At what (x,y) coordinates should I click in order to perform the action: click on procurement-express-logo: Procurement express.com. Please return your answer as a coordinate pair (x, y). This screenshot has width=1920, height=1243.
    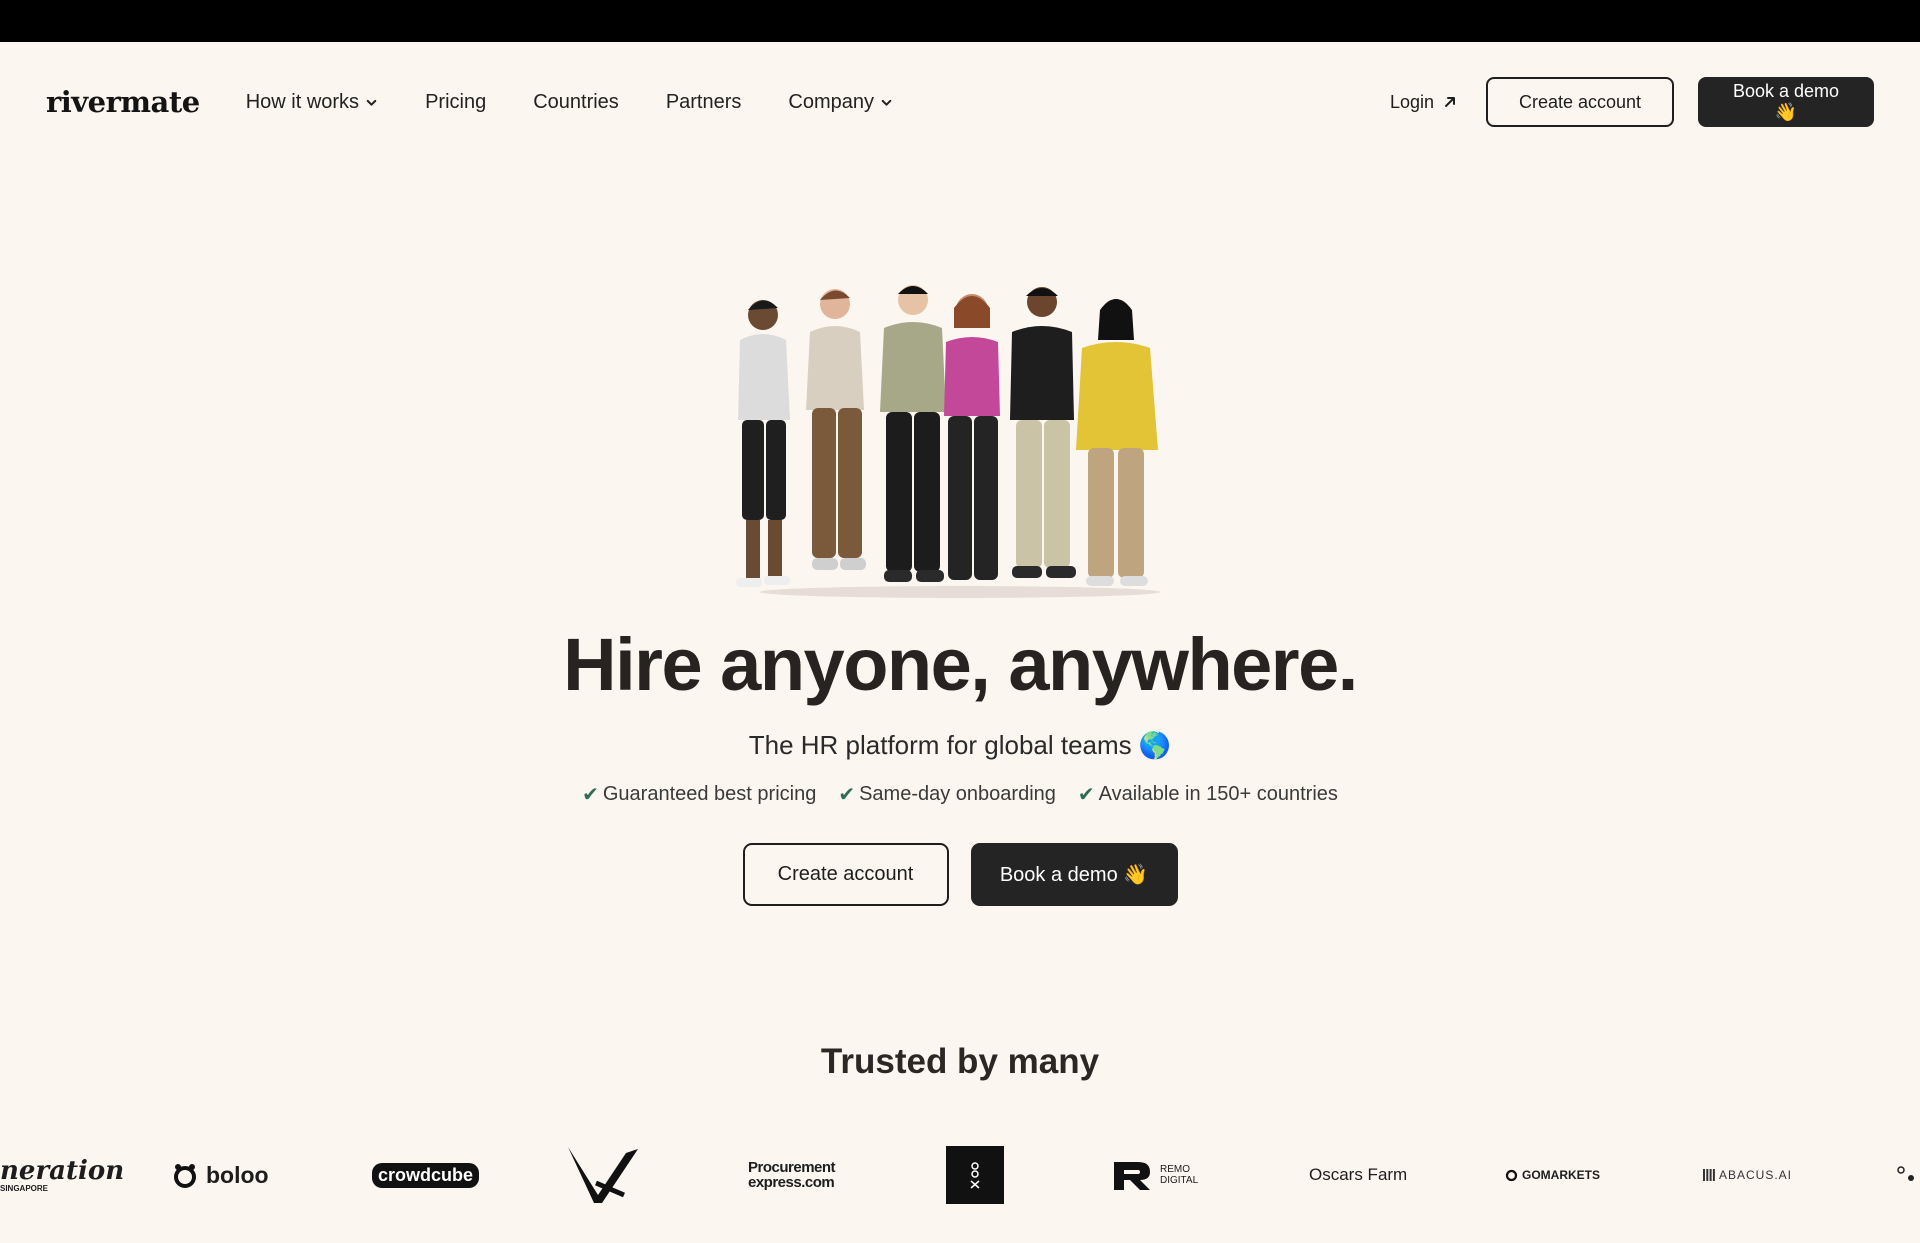
    Looking at the image, I should click on (792, 1175).